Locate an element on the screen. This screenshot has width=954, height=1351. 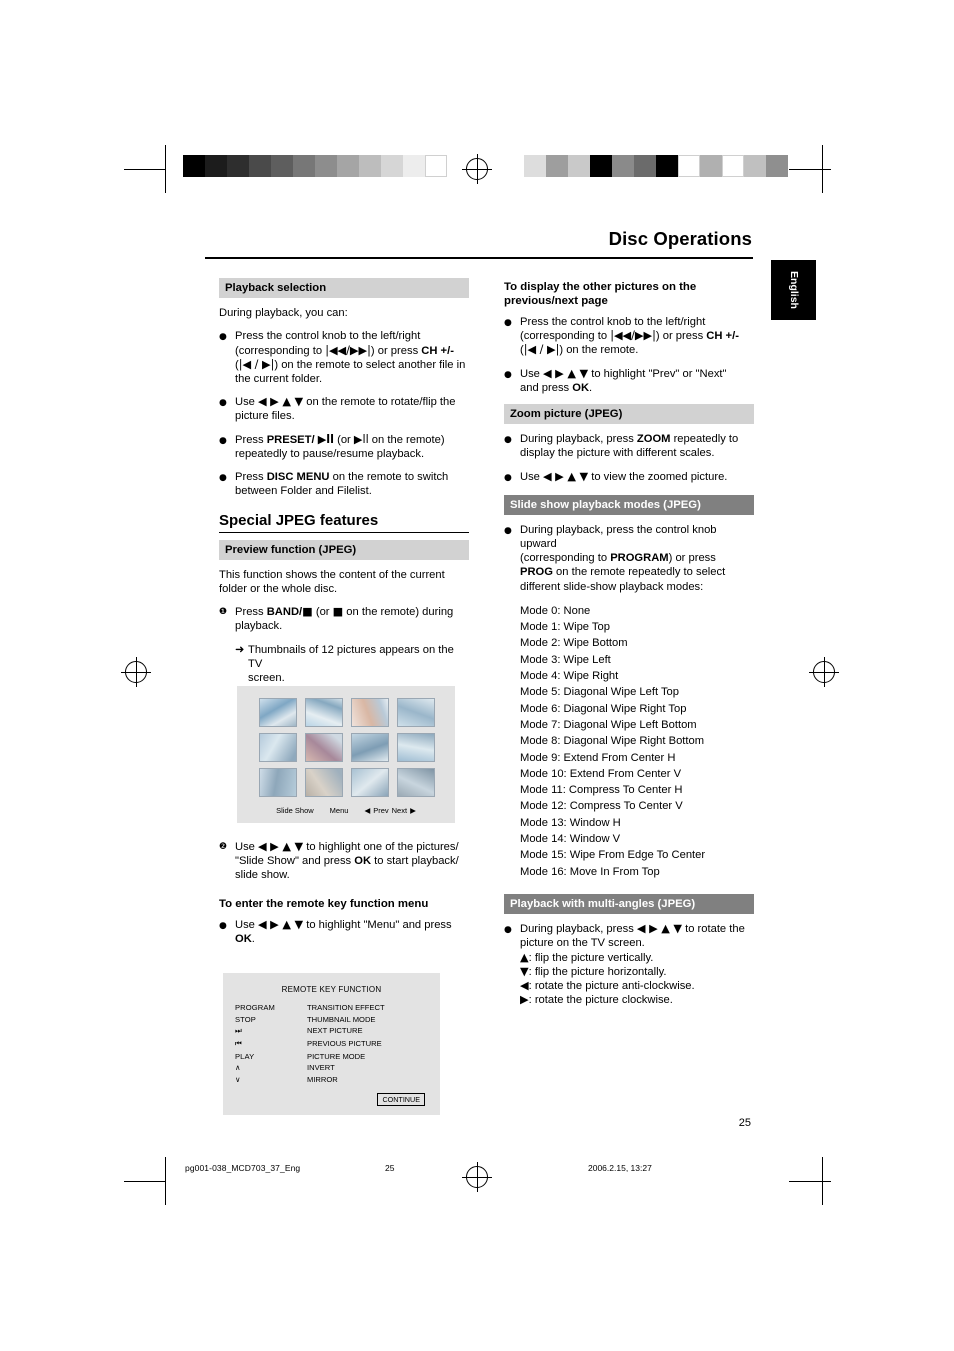
action-cell: PICTURE MODE is located at coordinates (336, 1056).